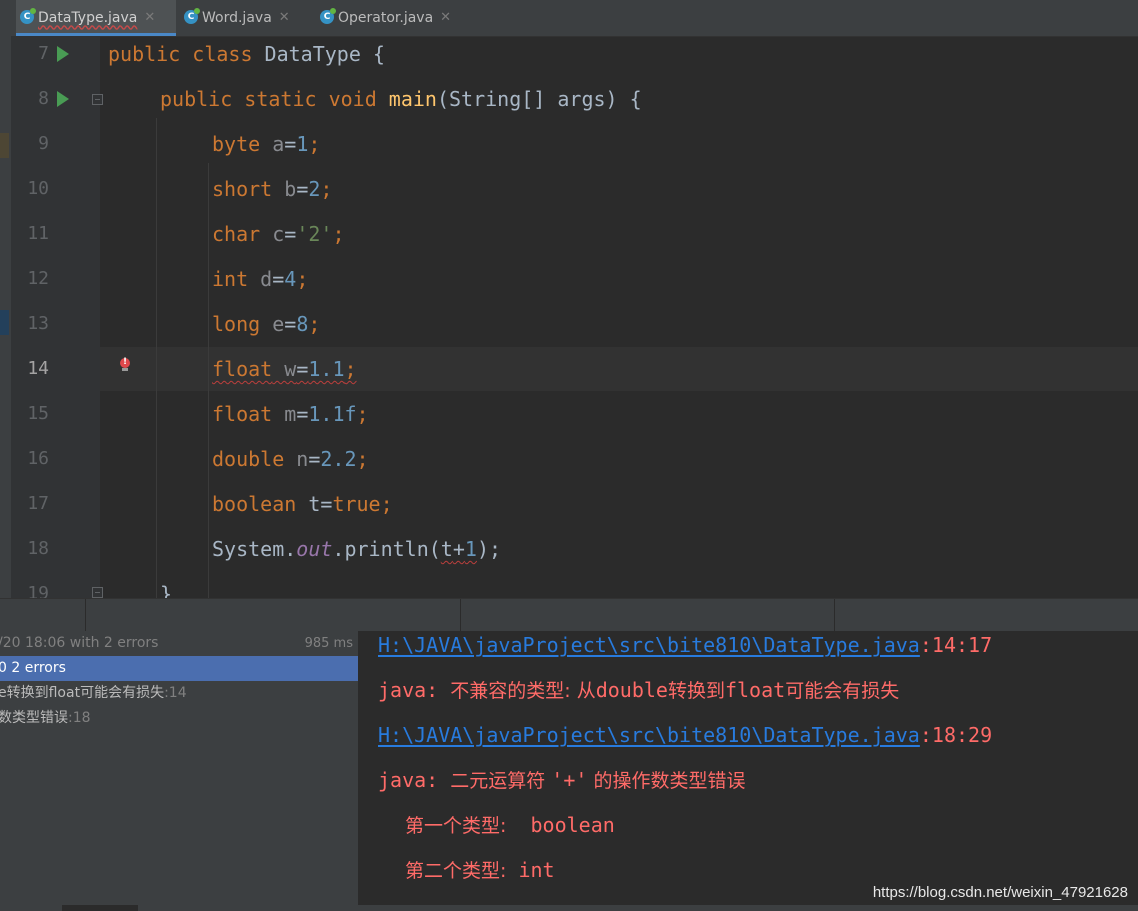 The width and height of the screenshot is (1138, 911). Describe the element at coordinates (1000, 892) in the screenshot. I see `watermark-text: https://blog.csdn.net/weixin_47921628` at that location.